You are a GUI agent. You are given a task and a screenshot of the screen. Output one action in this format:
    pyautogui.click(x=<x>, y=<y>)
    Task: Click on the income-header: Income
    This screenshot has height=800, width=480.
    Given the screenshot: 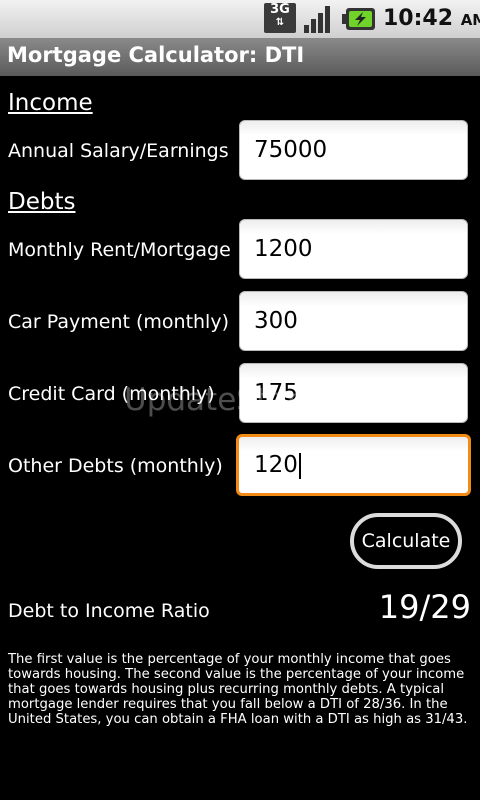 What is the action you would take?
    pyautogui.click(x=50, y=103)
    